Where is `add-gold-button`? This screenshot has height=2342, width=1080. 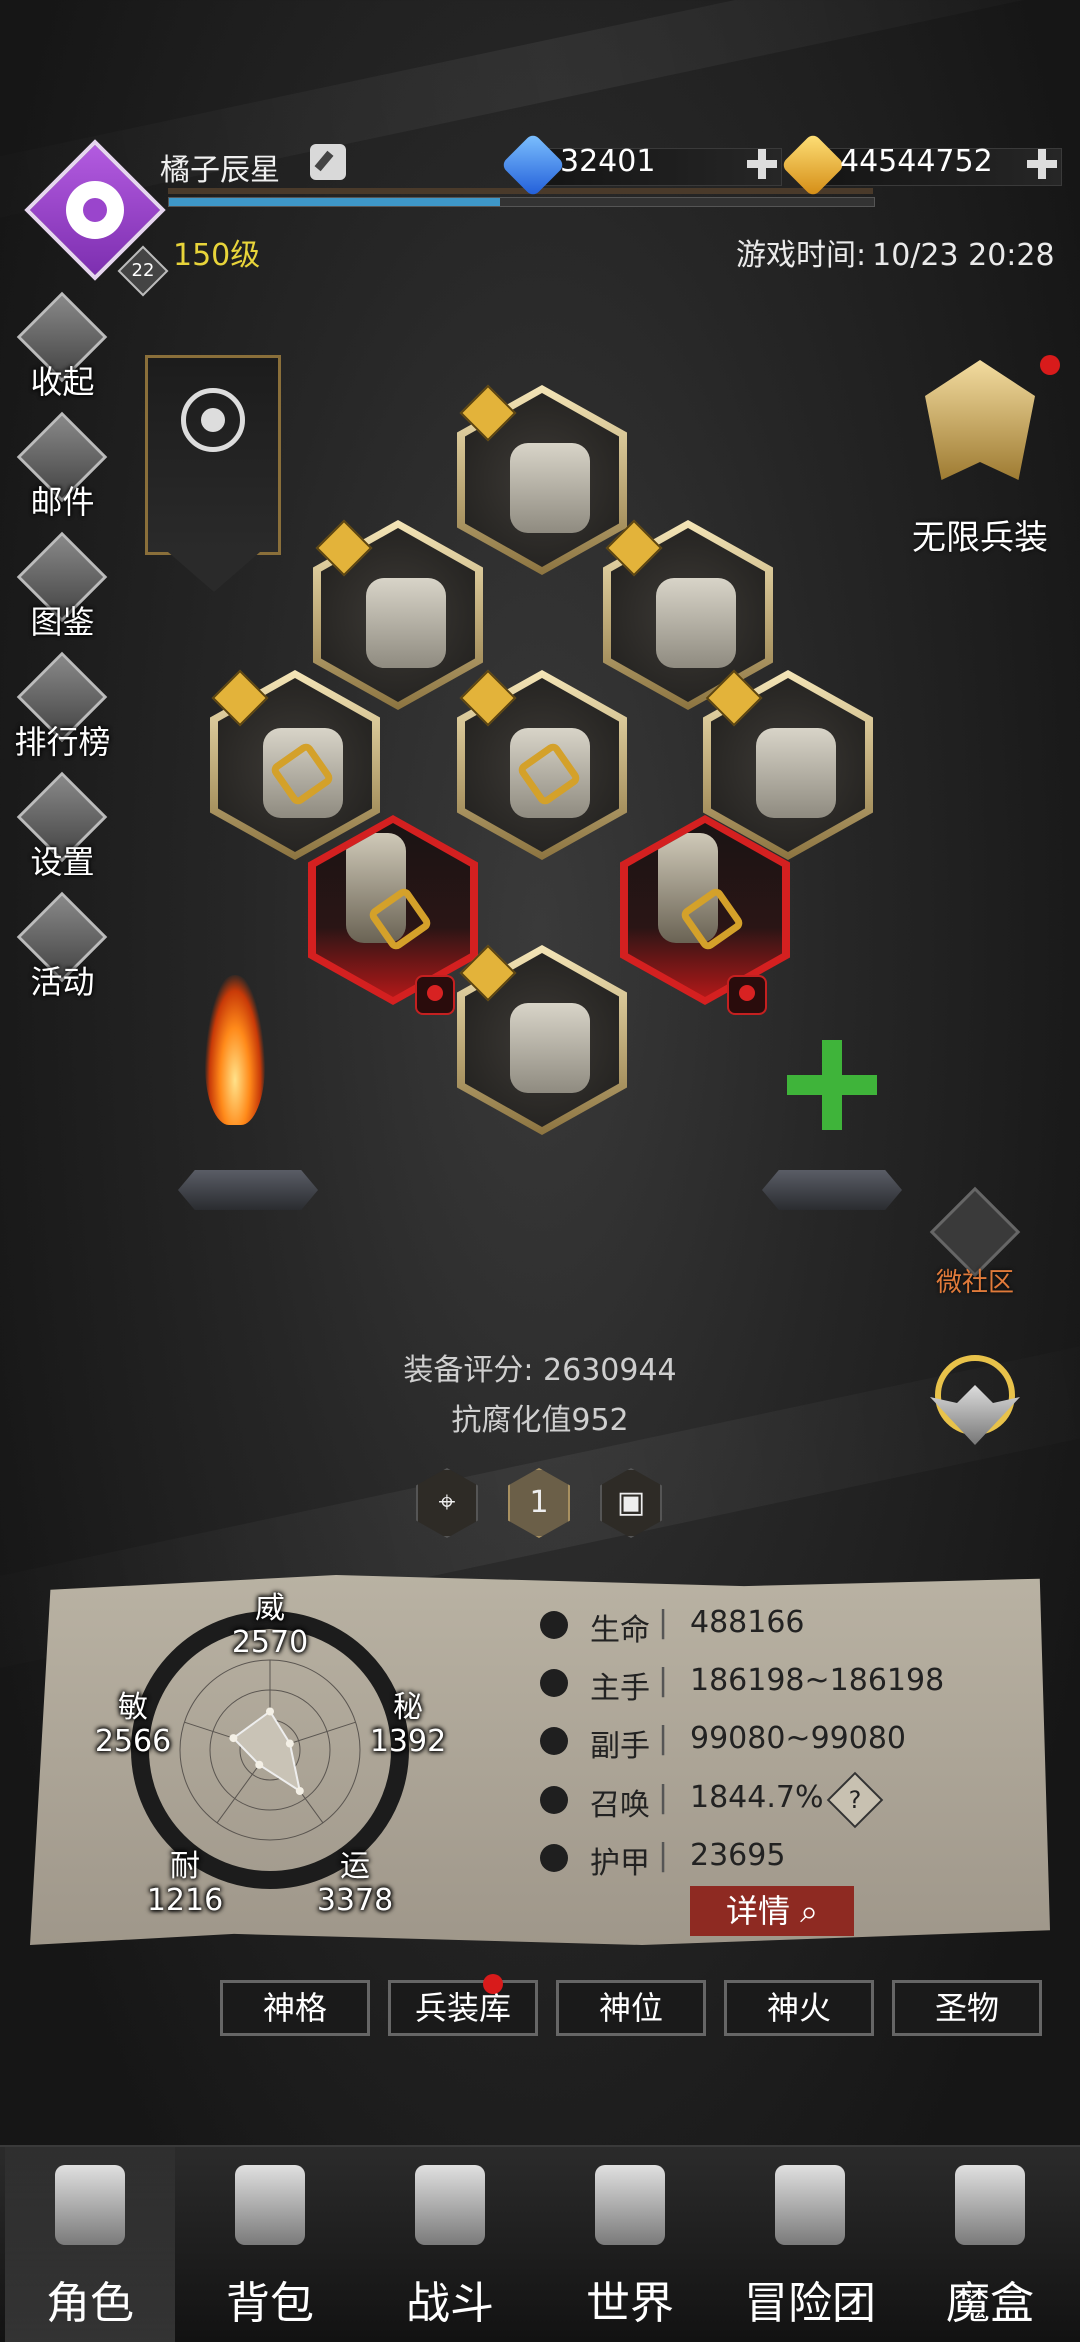 add-gold-button is located at coordinates (1041, 164).